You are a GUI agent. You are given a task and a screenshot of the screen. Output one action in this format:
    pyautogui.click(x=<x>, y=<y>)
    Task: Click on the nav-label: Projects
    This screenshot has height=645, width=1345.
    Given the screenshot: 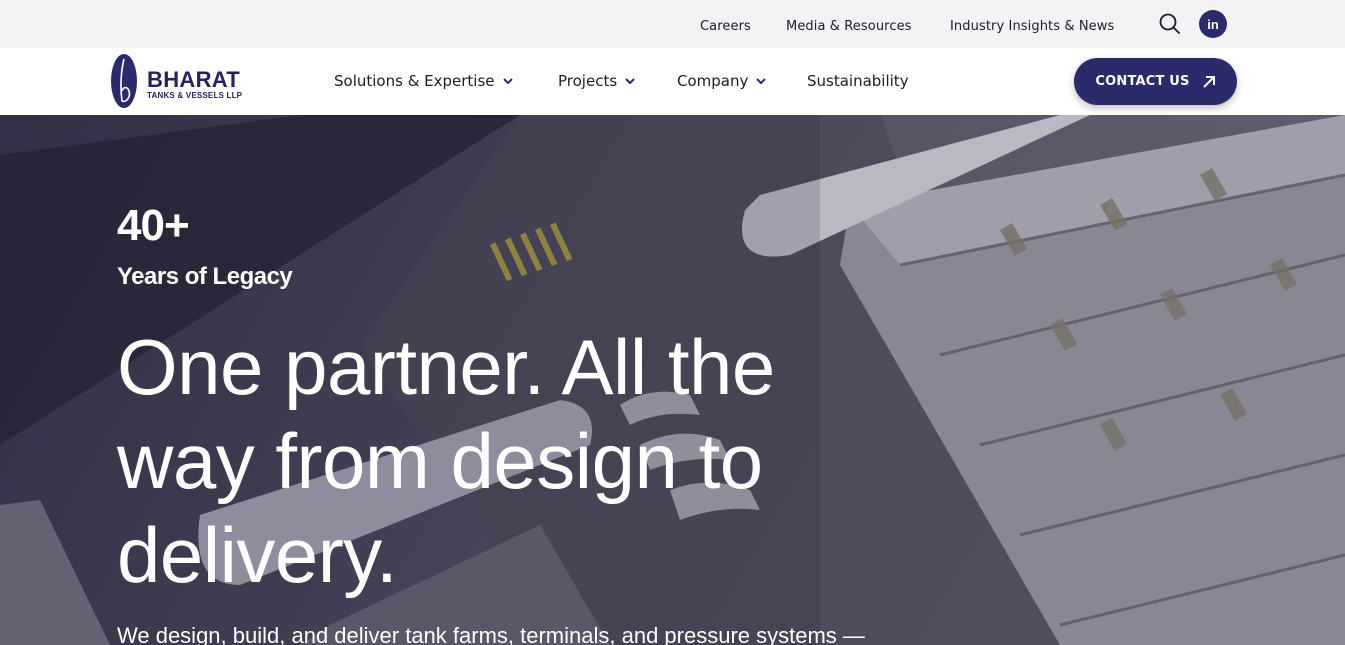 What is the action you would take?
    pyautogui.click(x=588, y=81)
    